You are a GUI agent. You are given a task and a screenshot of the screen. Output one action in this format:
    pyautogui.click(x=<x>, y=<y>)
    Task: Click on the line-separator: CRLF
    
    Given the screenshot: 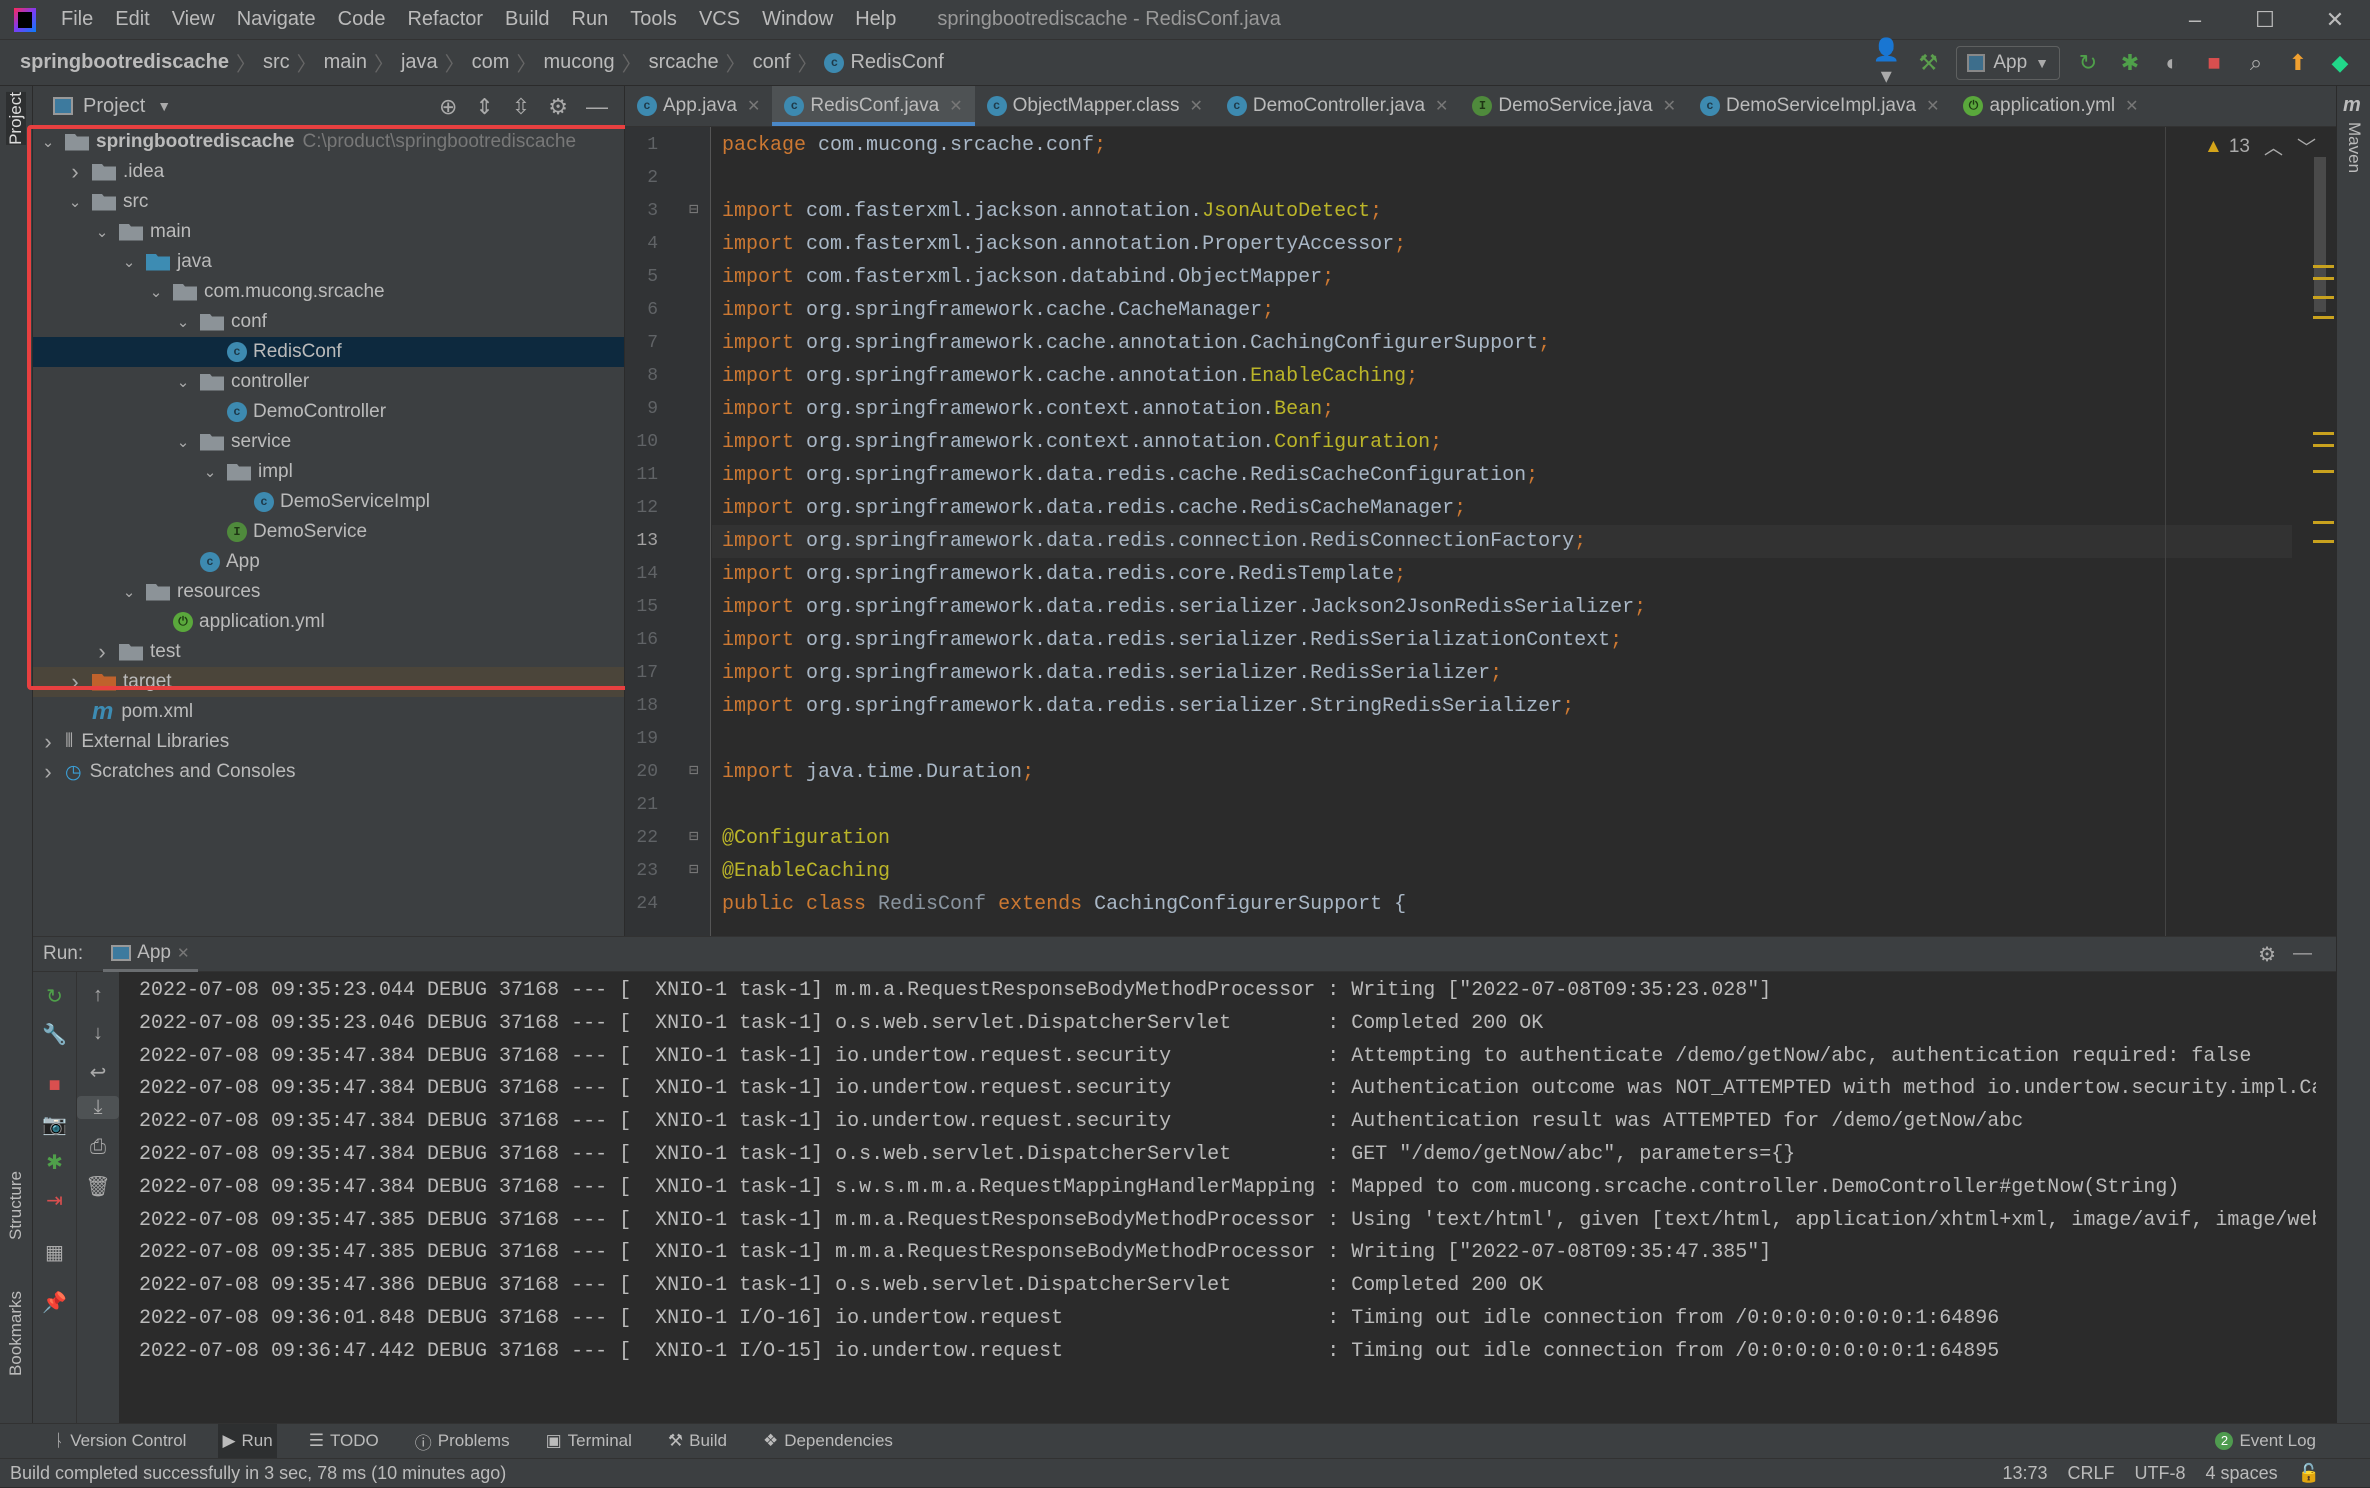 What is the action you would take?
    pyautogui.click(x=2091, y=1473)
    